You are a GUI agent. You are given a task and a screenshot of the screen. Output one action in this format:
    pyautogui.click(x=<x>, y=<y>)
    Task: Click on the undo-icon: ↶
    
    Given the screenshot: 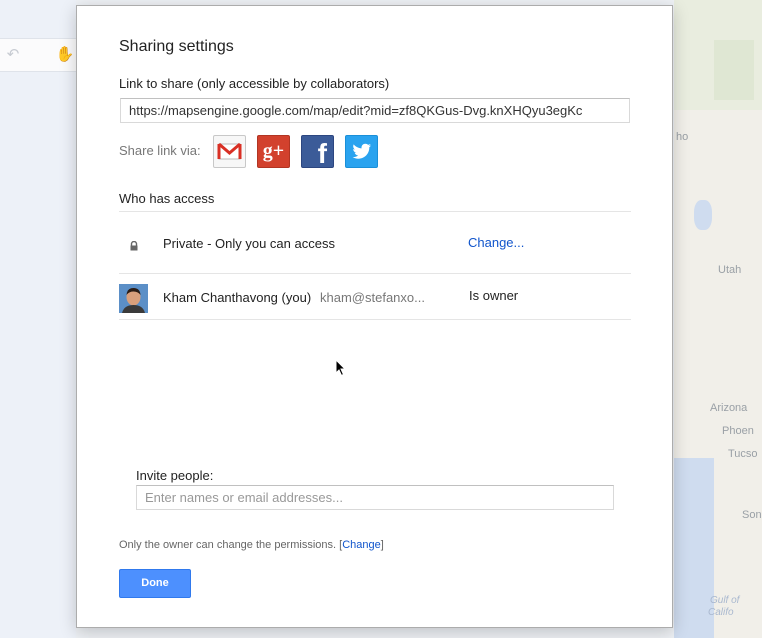 What is the action you would take?
    pyautogui.click(x=13, y=55)
    